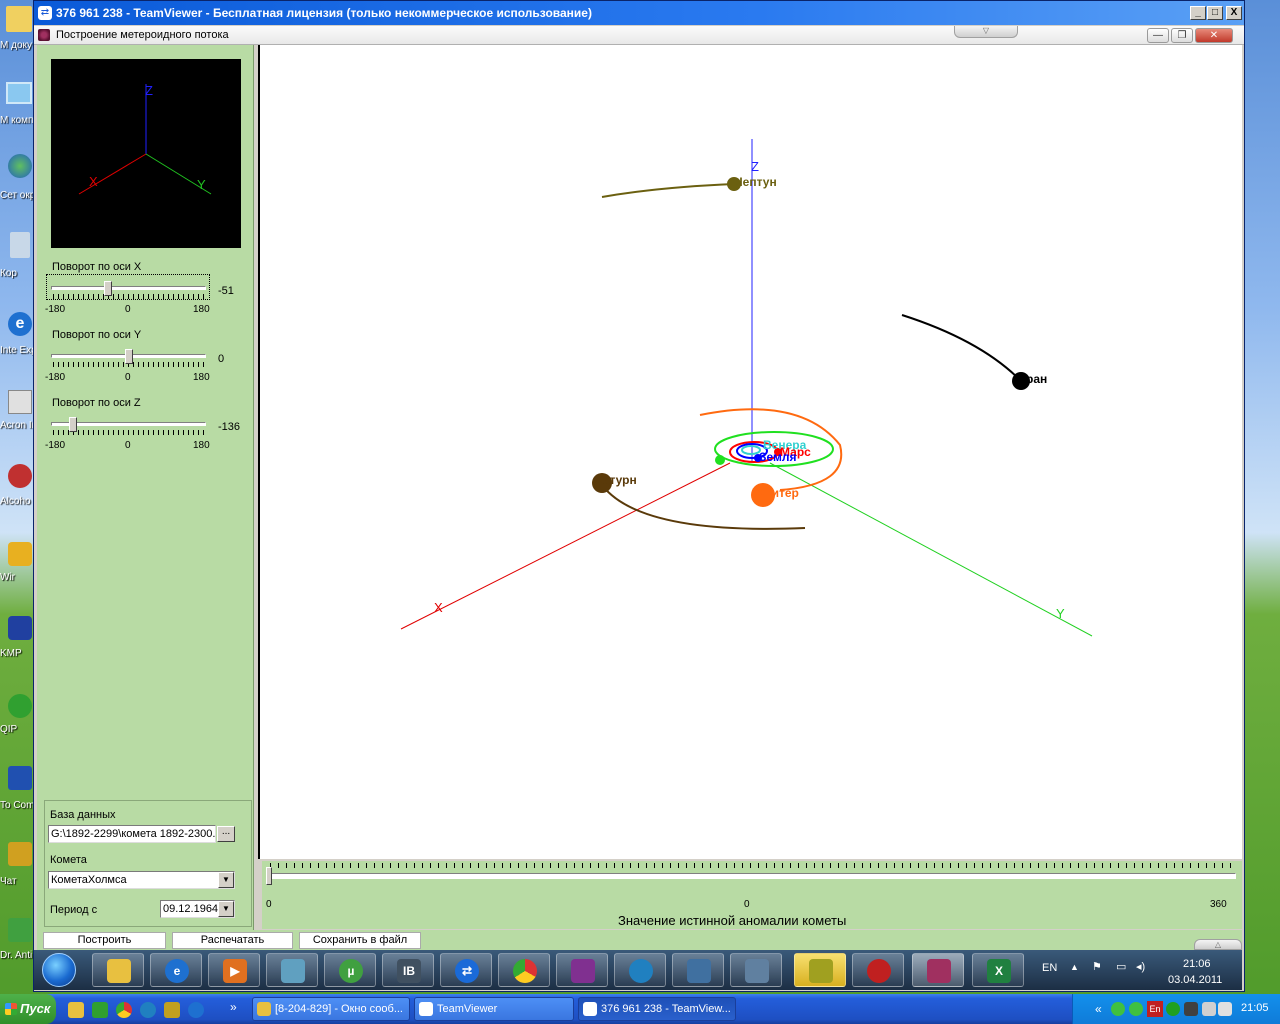 Image resolution: width=1280 pixels, height=1024 pixels. What do you see at coordinates (232, 940) in the screenshot?
I see `print-button: Распечатать` at bounding box center [232, 940].